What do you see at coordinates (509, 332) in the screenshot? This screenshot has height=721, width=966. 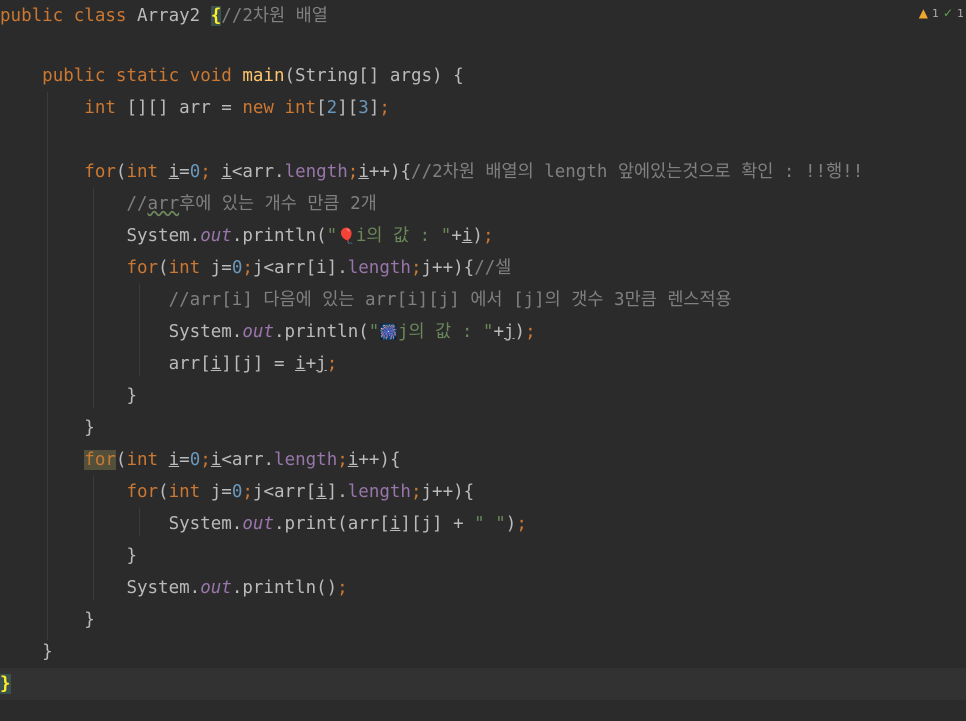 I see `variable: j` at bounding box center [509, 332].